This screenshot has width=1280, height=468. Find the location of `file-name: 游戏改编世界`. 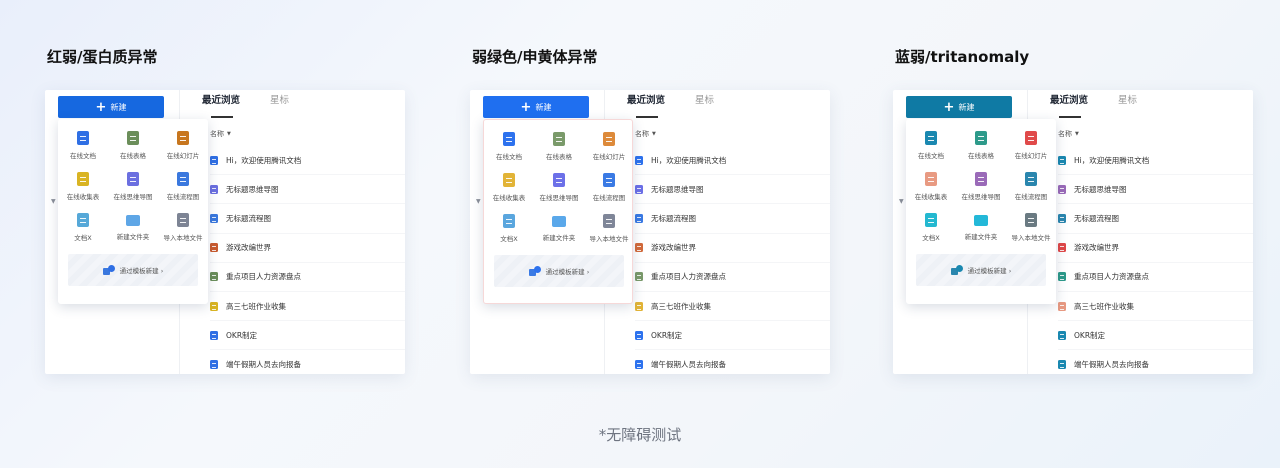

file-name: 游戏改编世界 is located at coordinates (673, 248).